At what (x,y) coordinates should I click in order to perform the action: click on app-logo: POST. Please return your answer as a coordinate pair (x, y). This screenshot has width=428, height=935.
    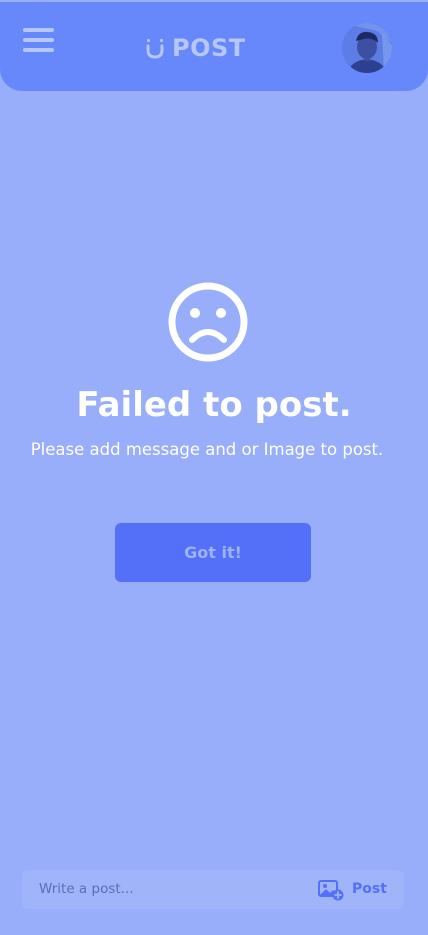
    Looking at the image, I should click on (196, 48).